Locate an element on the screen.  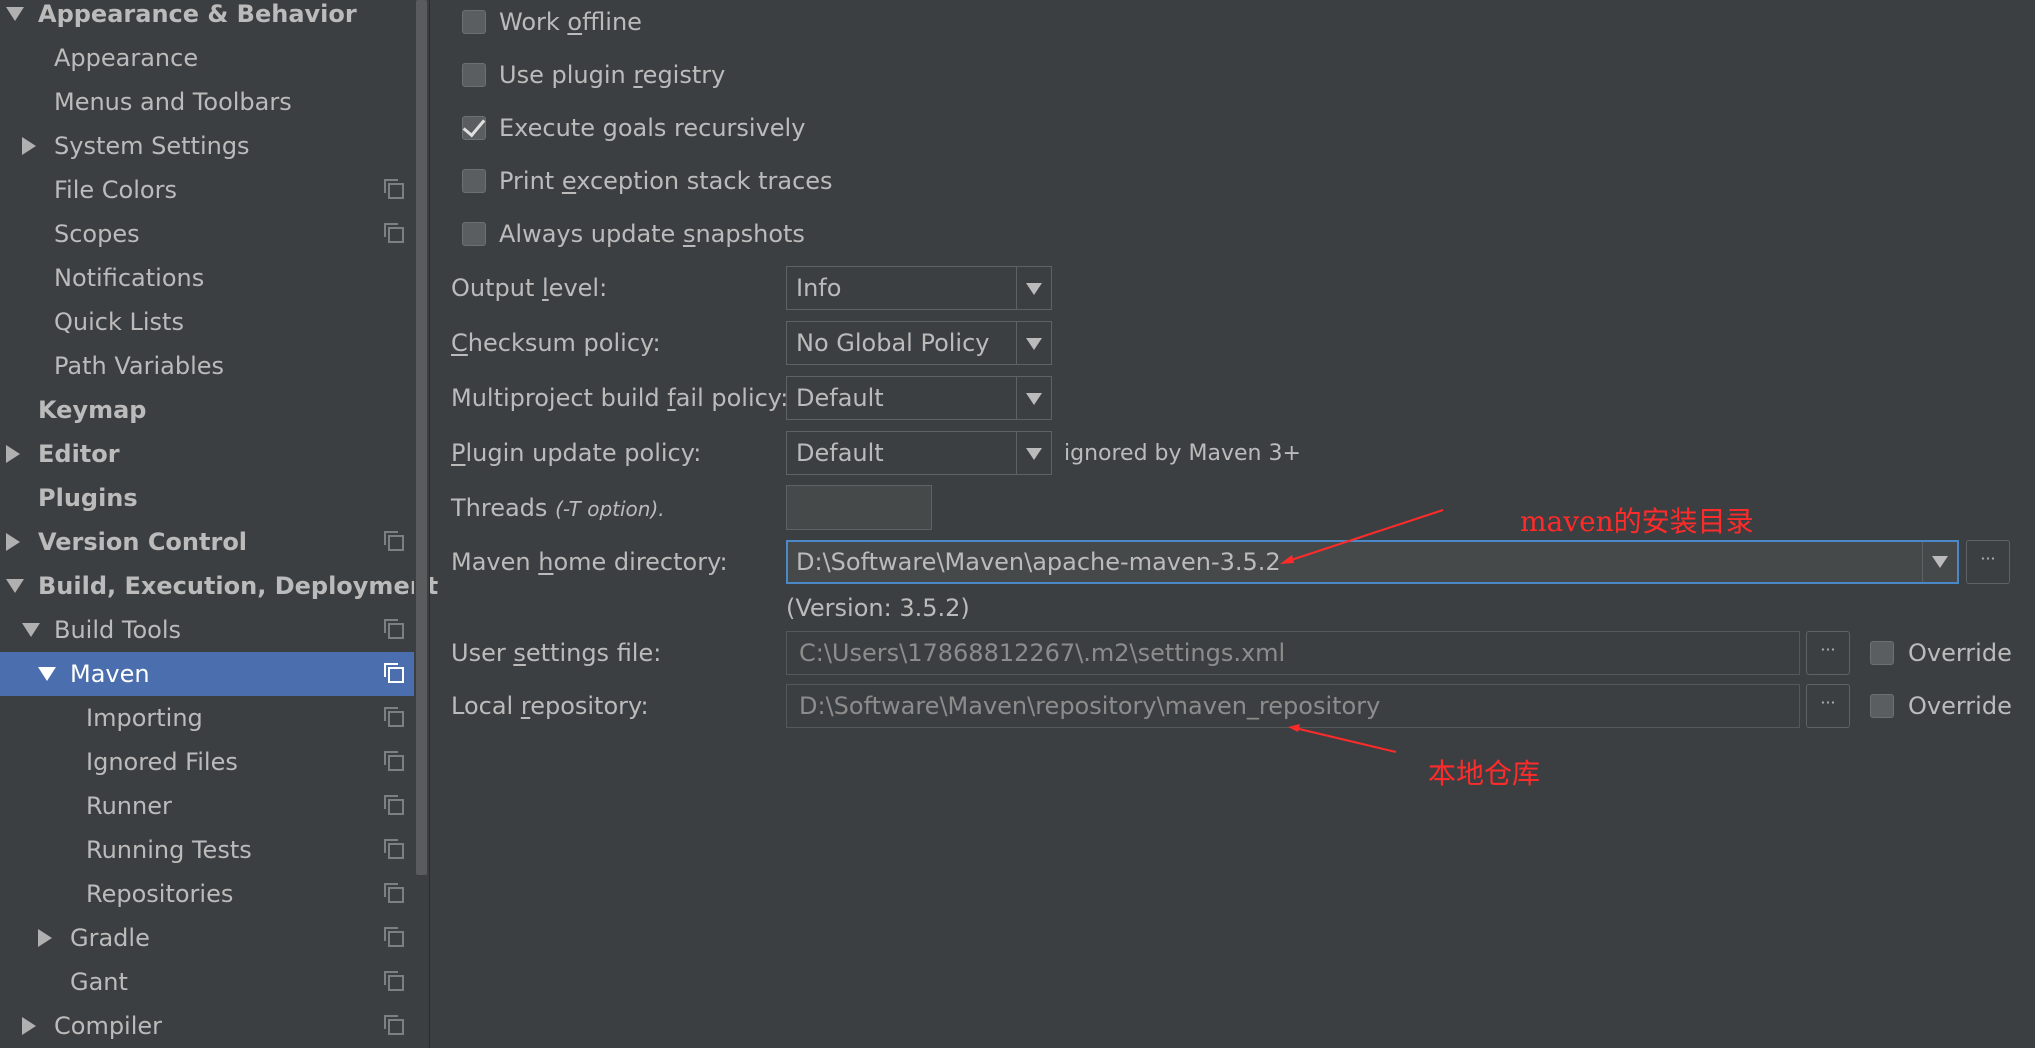
annotation-arrows is located at coordinates (1362, 631).